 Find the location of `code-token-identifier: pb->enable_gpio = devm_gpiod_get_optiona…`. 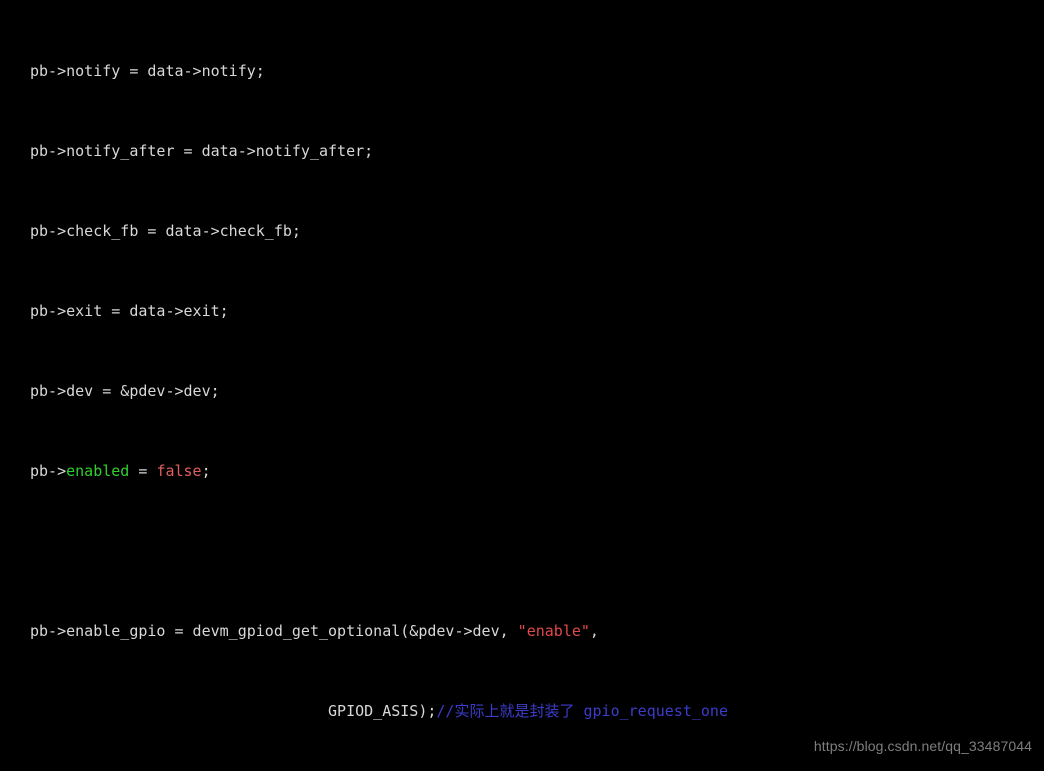

code-token-identifier: pb->enable_gpio = devm_gpiod_get_optiona… is located at coordinates (274, 631).